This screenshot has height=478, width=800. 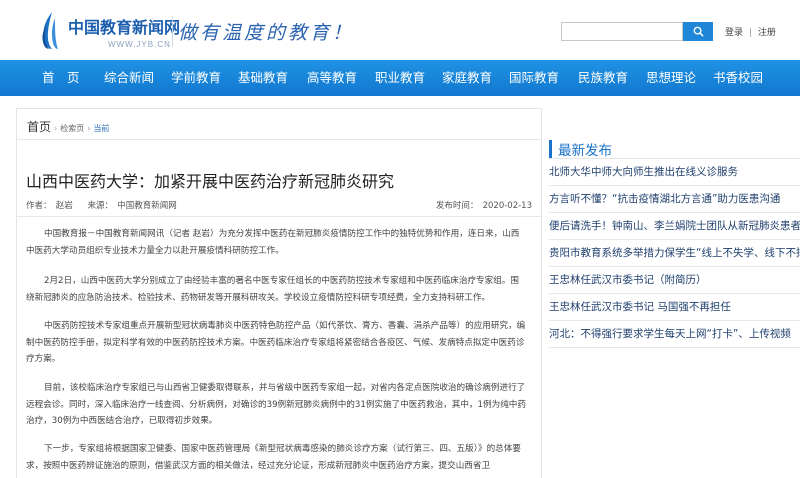 What do you see at coordinates (139, 44) in the screenshot?
I see `brand-url: WWW.JYB.CN` at bounding box center [139, 44].